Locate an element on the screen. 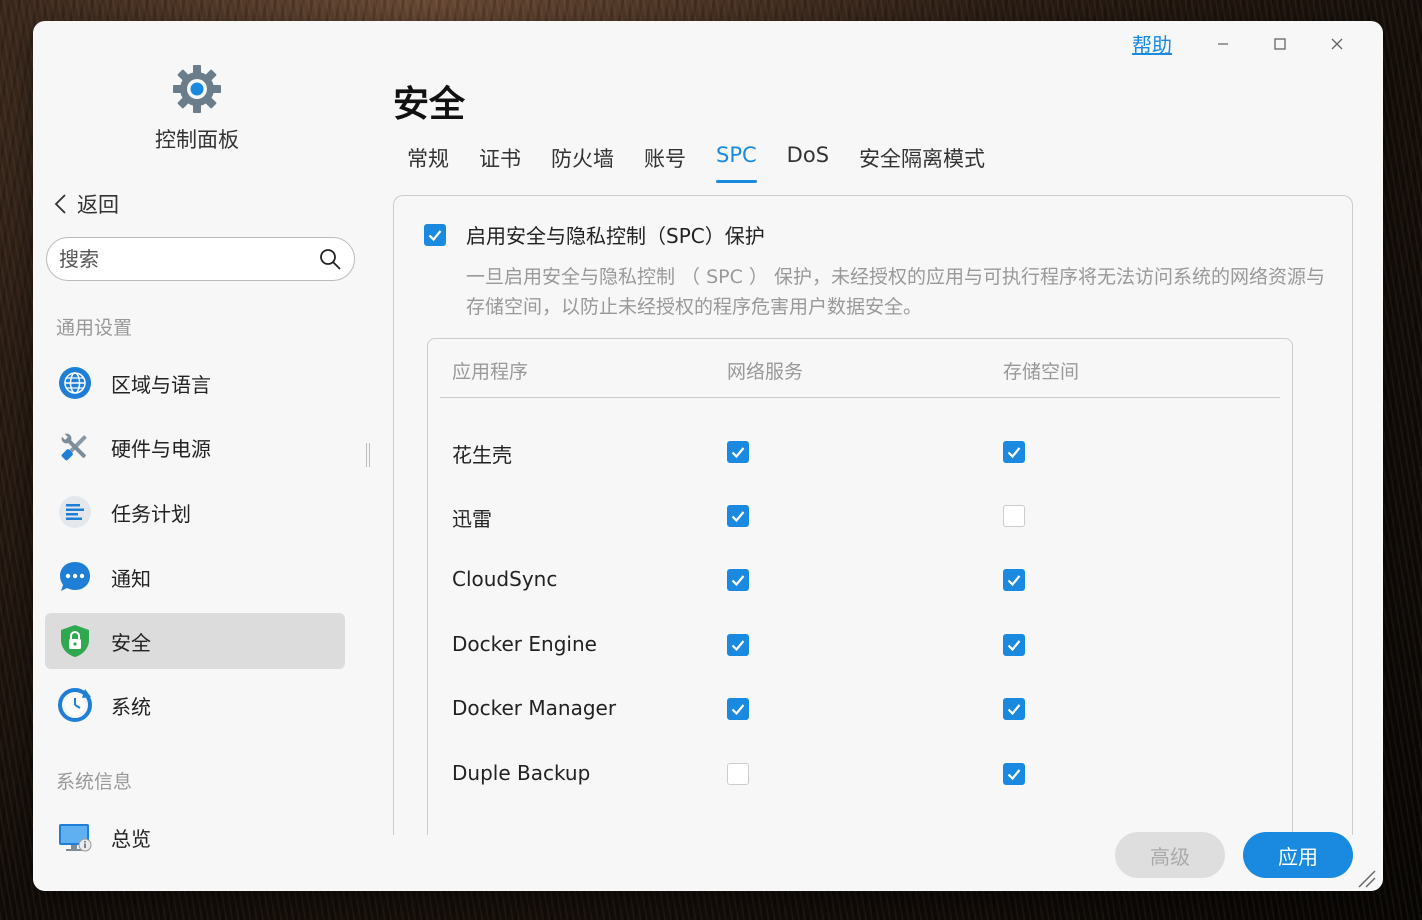 This screenshot has height=920, width=1422. sidebar-item-label: 任务计划 is located at coordinates (151, 513).